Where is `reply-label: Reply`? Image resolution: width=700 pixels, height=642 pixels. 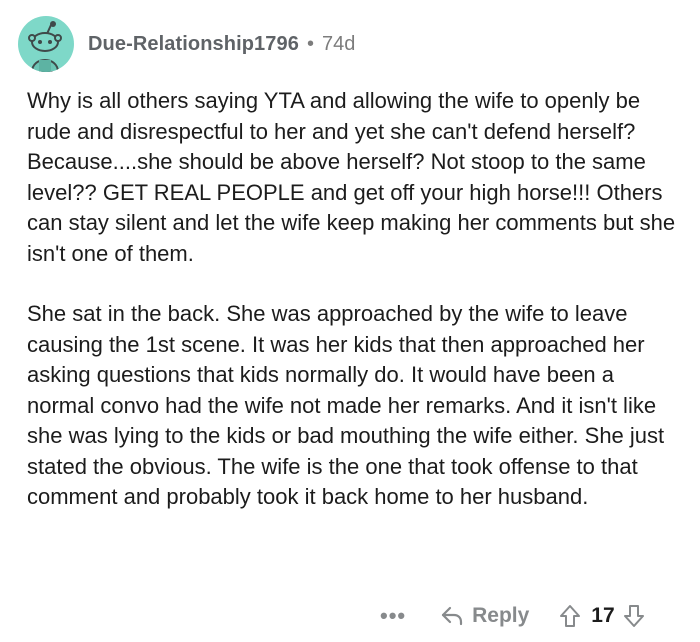 reply-label: Reply is located at coordinates (501, 615).